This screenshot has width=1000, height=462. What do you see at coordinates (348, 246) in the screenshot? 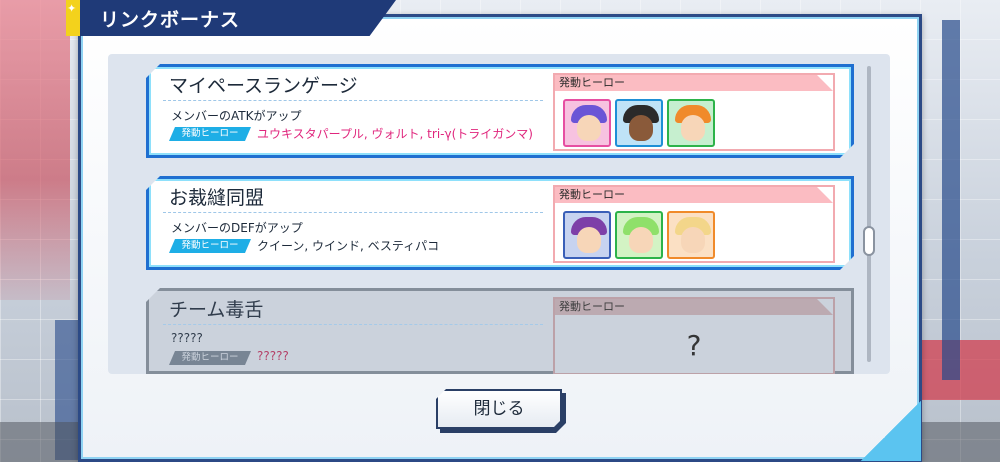
I see `hero-names: クイーン, ウインド, ベスティパコ` at bounding box center [348, 246].